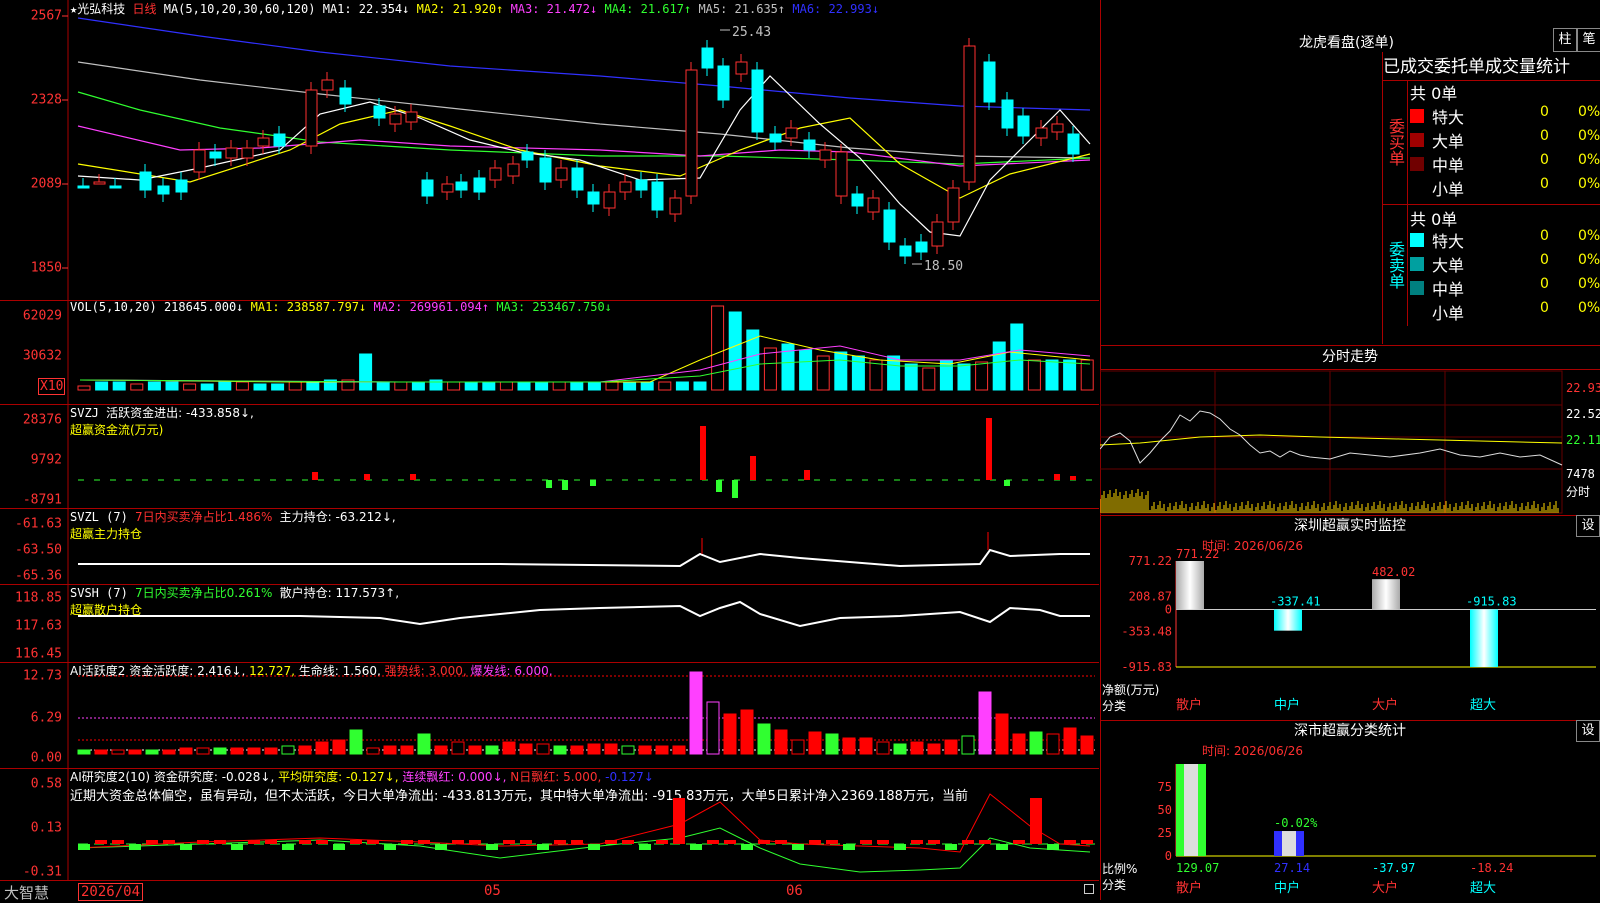  What do you see at coordinates (1146, 667) in the screenshot?
I see `sz-monitor-tick: -915.83` at bounding box center [1146, 667].